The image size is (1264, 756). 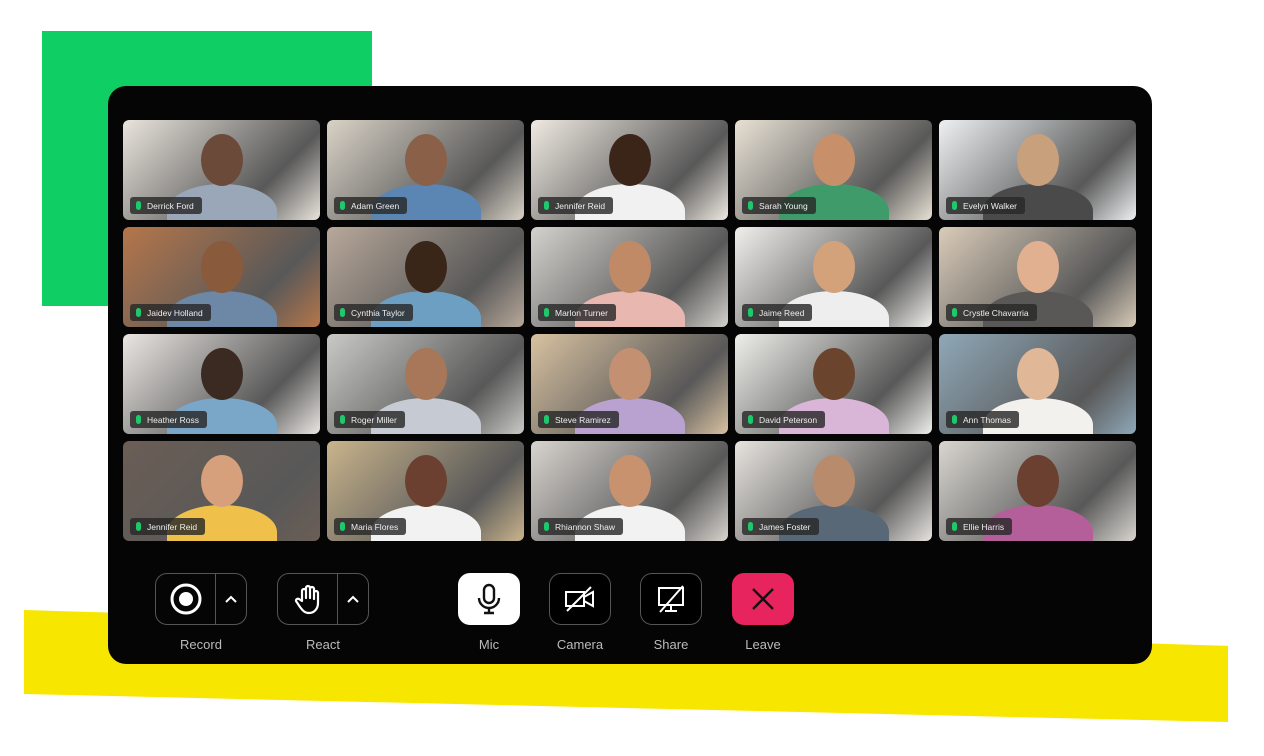 What do you see at coordinates (375, 205) in the screenshot?
I see `participant-name: Adam Green` at bounding box center [375, 205].